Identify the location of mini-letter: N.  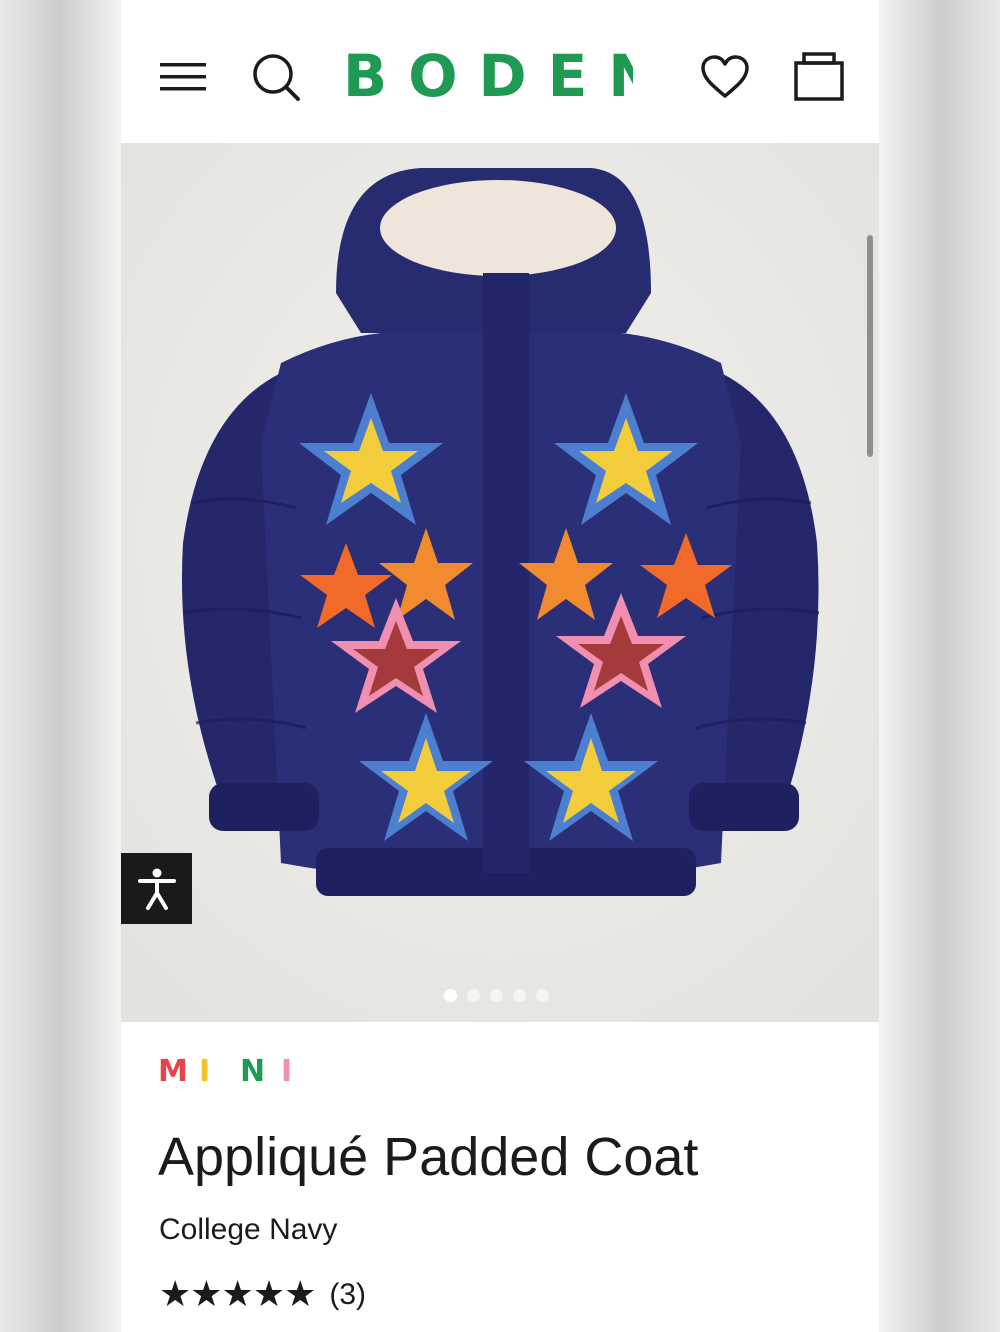
(253, 1071).